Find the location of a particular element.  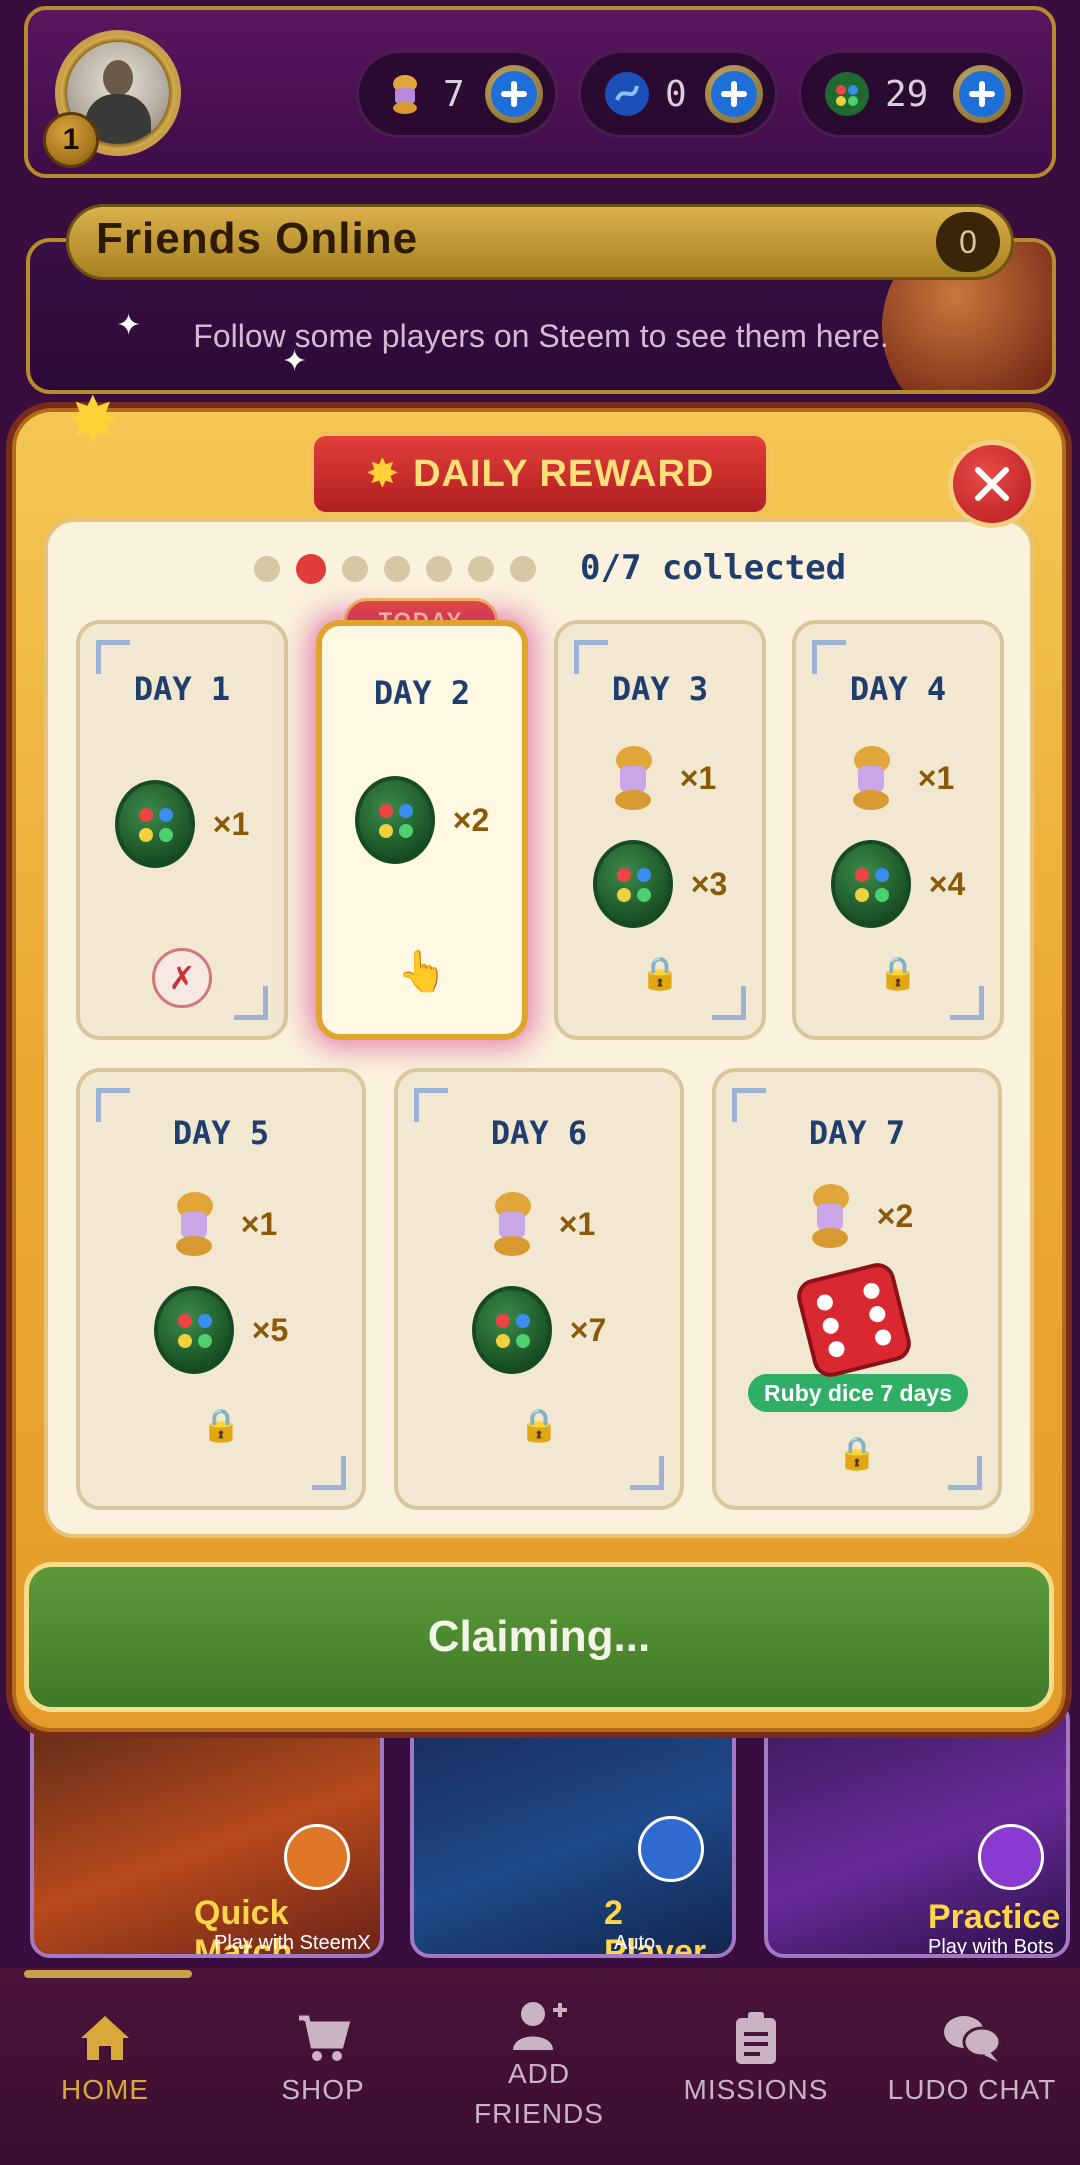

cups-value: 7 is located at coordinates (454, 94).